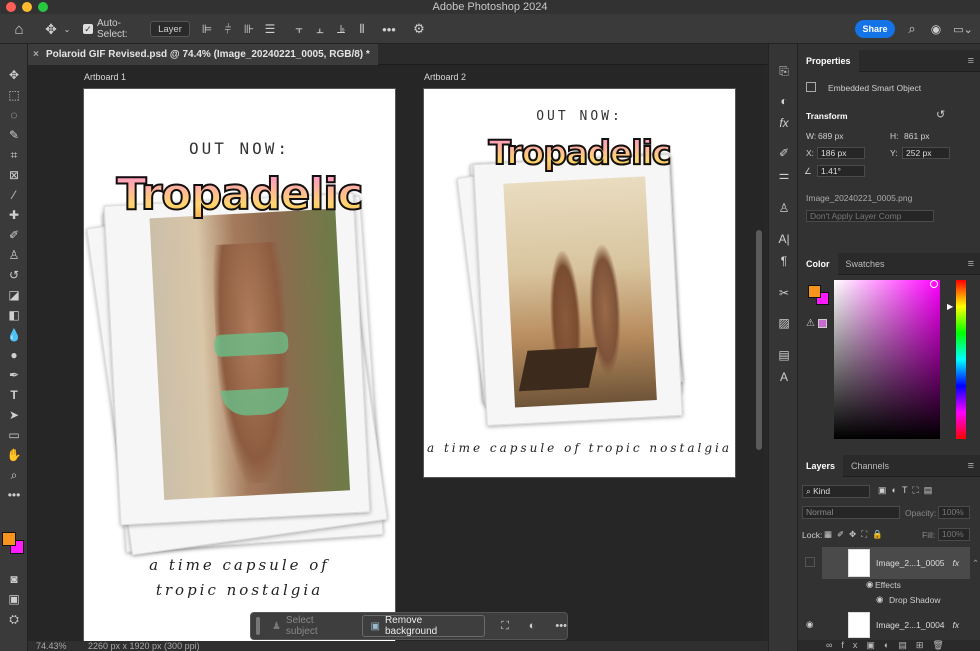 The height and width of the screenshot is (651, 980). Describe the element at coordinates (784, 377) in the screenshot. I see `character-styles-icon: A` at that location.